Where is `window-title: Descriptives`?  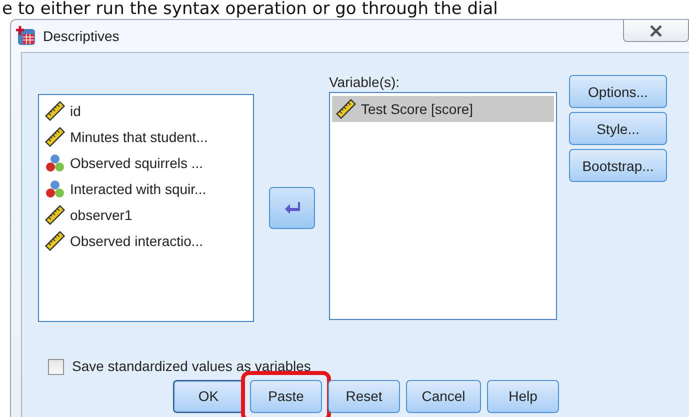 window-title: Descriptives is located at coordinates (81, 36).